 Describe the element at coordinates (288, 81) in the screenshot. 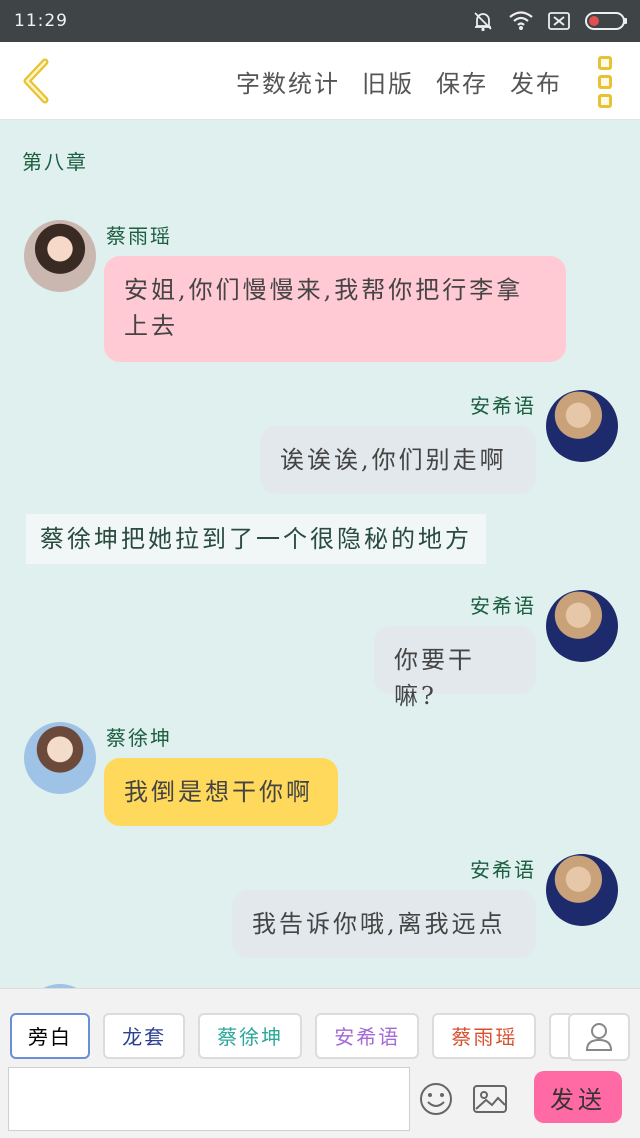

I see `word-count-button: 字数统计` at that location.